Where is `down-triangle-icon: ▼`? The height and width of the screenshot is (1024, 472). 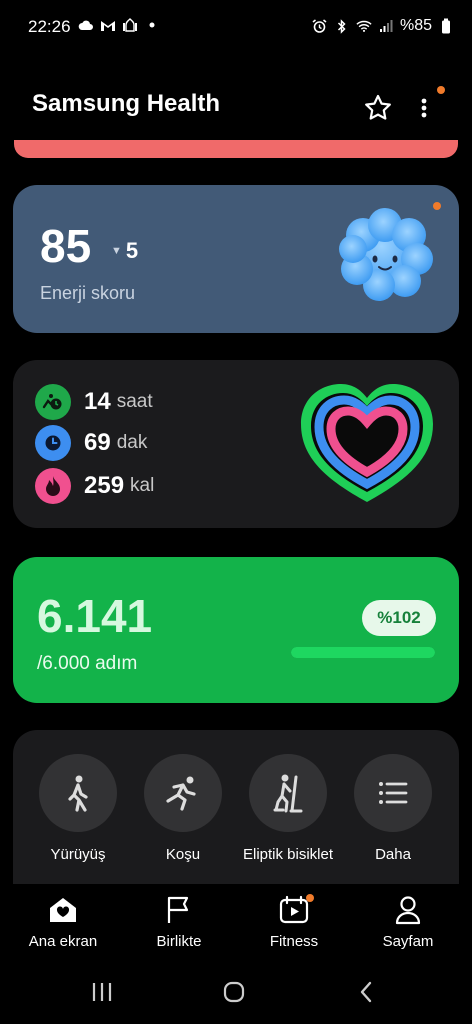 down-triangle-icon: ▼ is located at coordinates (116, 251).